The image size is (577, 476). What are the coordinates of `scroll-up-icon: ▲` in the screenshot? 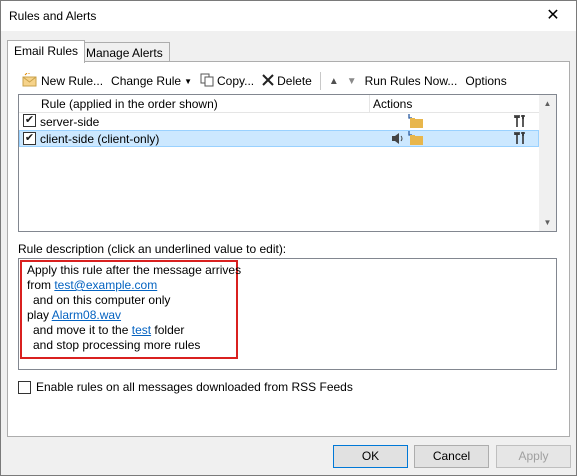 It's located at (547, 103).